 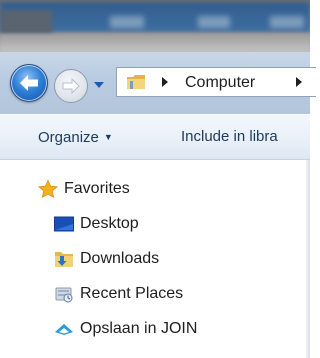 What do you see at coordinates (220, 83) in the screenshot?
I see `breadcrumb-computer: Computer` at bounding box center [220, 83].